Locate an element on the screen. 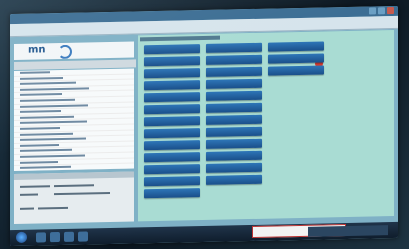 This screenshot has width=409, height=249. windows-start-icon is located at coordinates (21, 237).